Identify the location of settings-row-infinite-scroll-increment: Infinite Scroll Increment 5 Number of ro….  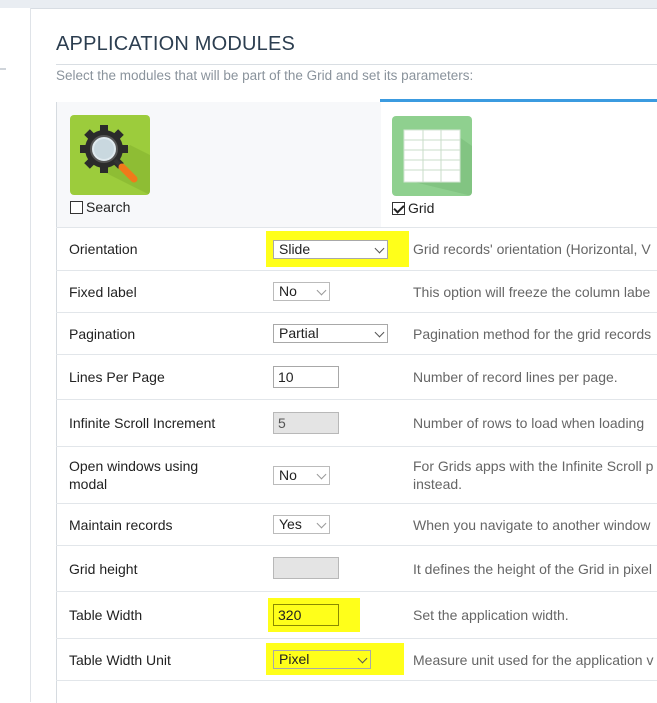
(356, 422).